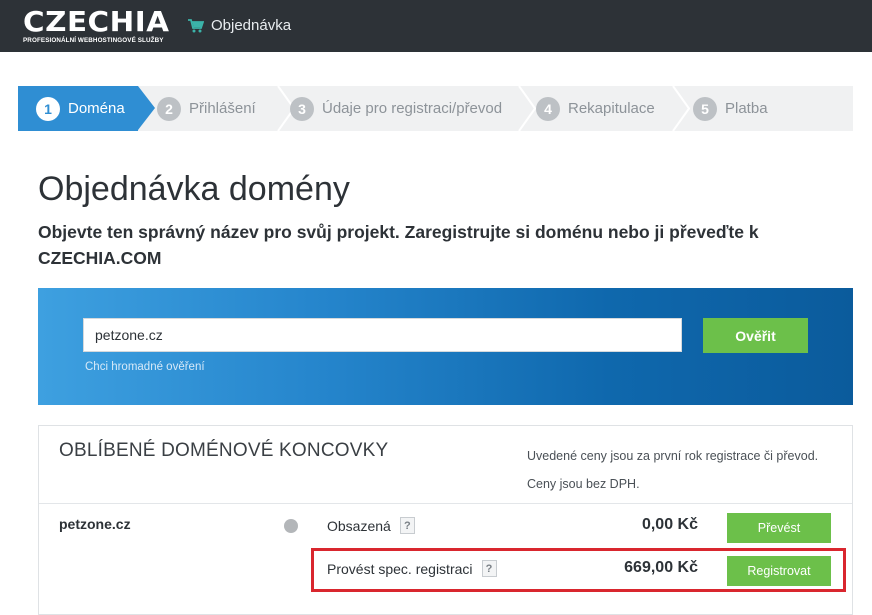 The width and height of the screenshot is (872, 615). What do you see at coordinates (669, 524) in the screenshot?
I see `transfer-price: 0,00 Kč` at bounding box center [669, 524].